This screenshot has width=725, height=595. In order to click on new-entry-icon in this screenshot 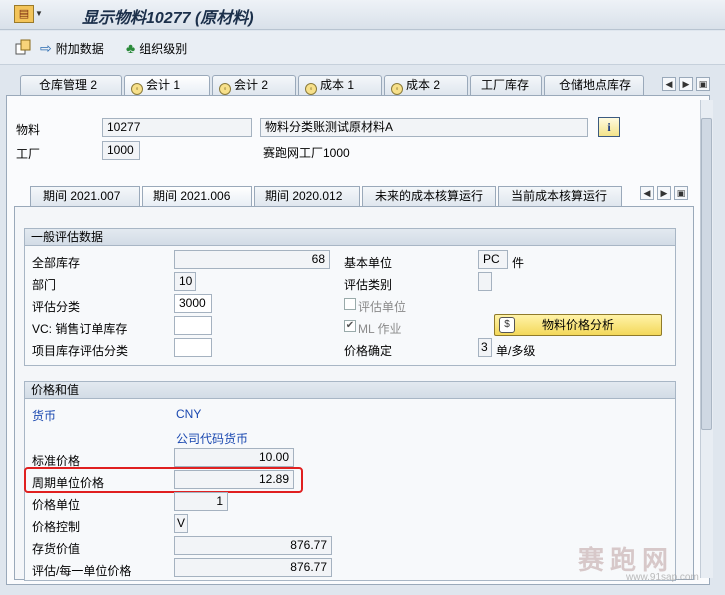, I will do `click(23, 47)`.